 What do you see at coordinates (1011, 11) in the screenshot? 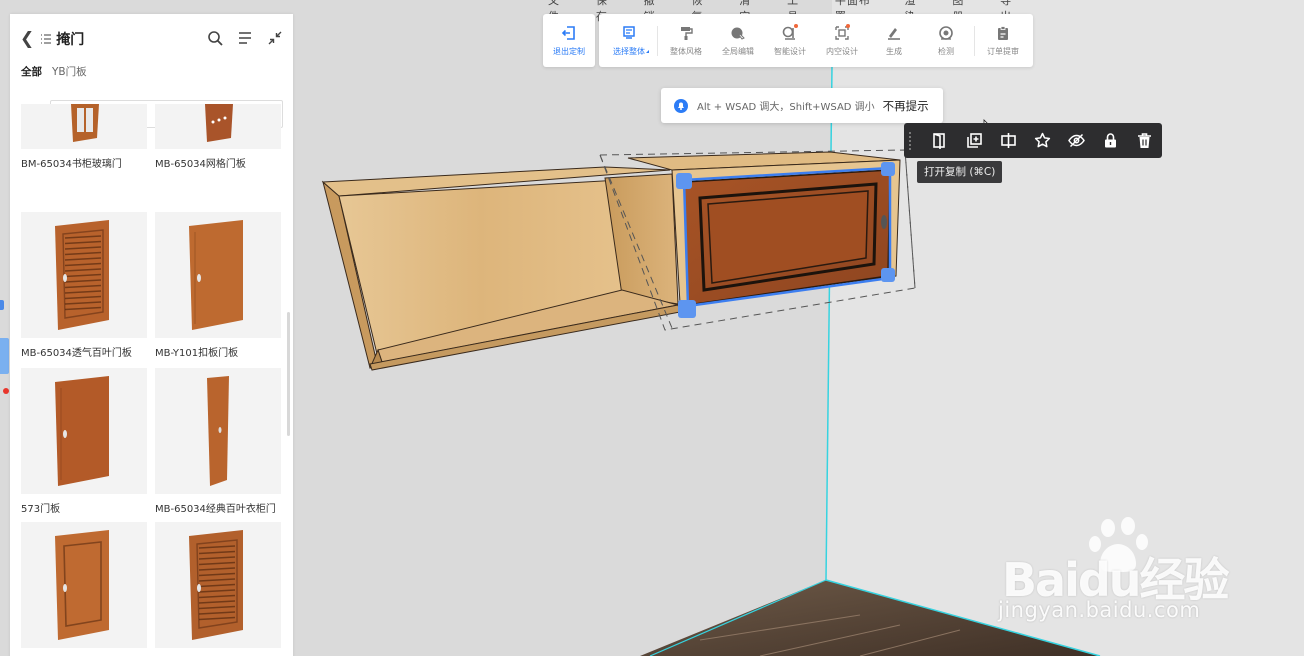
I see `top-menu-item: 导出` at bounding box center [1011, 11].